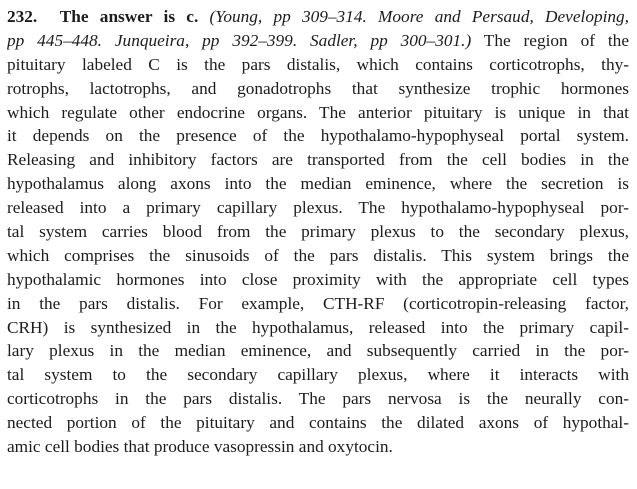  I want to click on question-number: 232., so click(22, 16).